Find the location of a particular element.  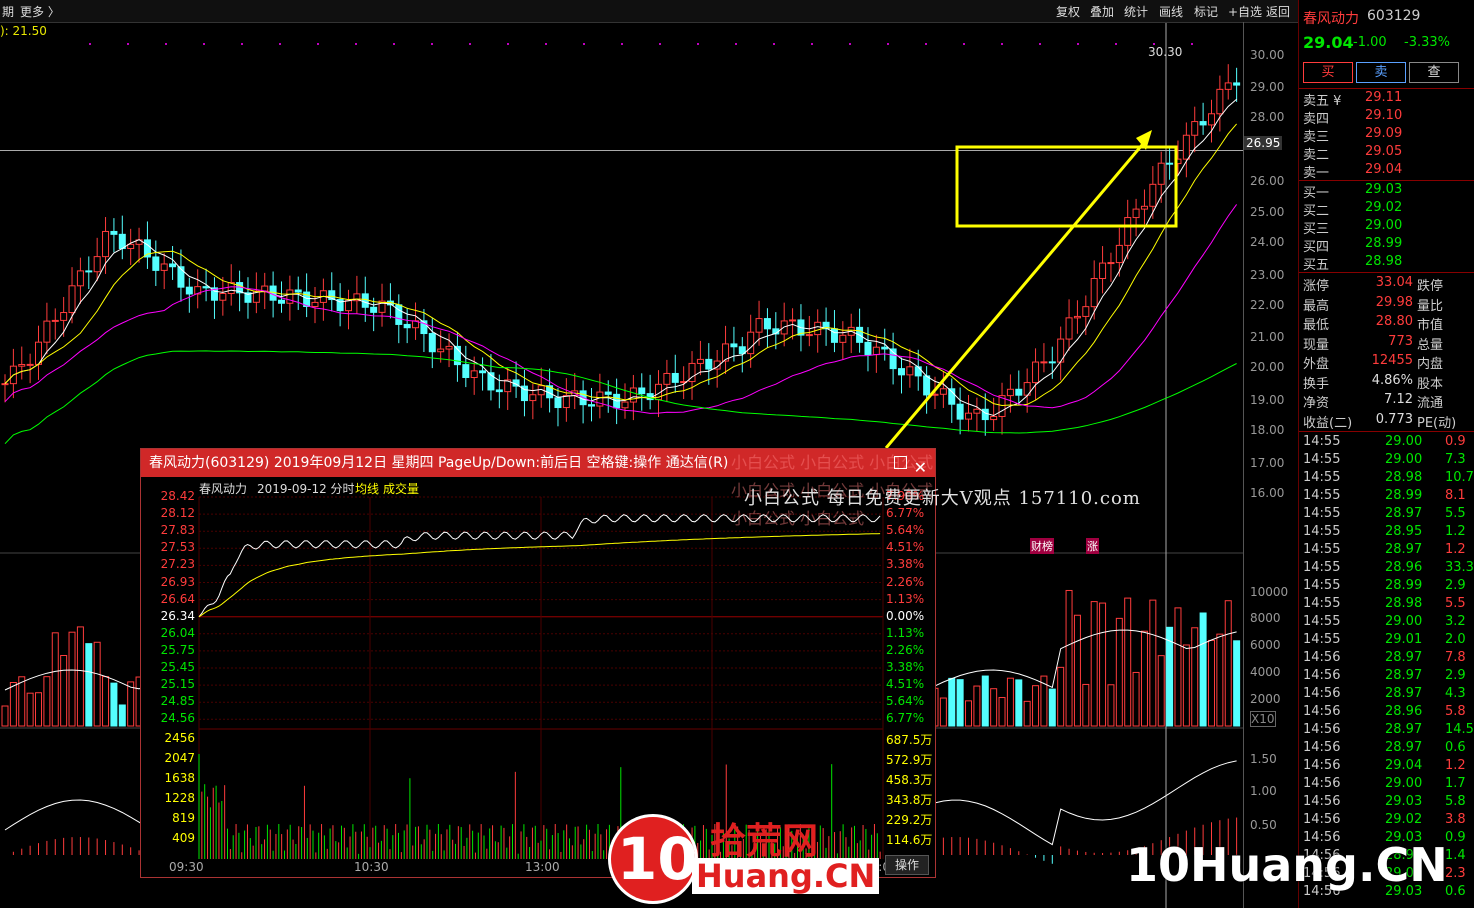

pct-label: 3.38% is located at coordinates (905, 564).